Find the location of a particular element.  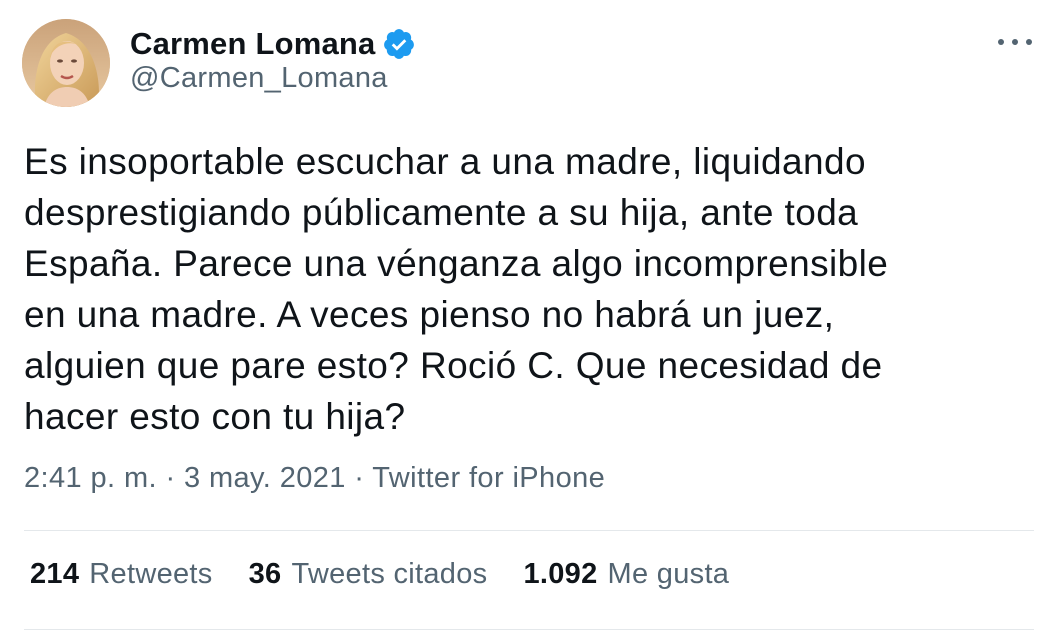

tweet-date: 3 may. 2021 is located at coordinates (265, 478).